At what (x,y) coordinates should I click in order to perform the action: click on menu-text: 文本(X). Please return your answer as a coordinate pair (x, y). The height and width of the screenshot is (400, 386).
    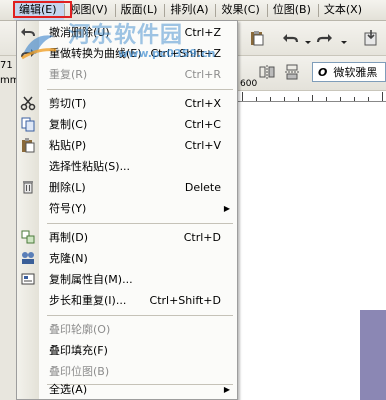
    Looking at the image, I should click on (344, 10).